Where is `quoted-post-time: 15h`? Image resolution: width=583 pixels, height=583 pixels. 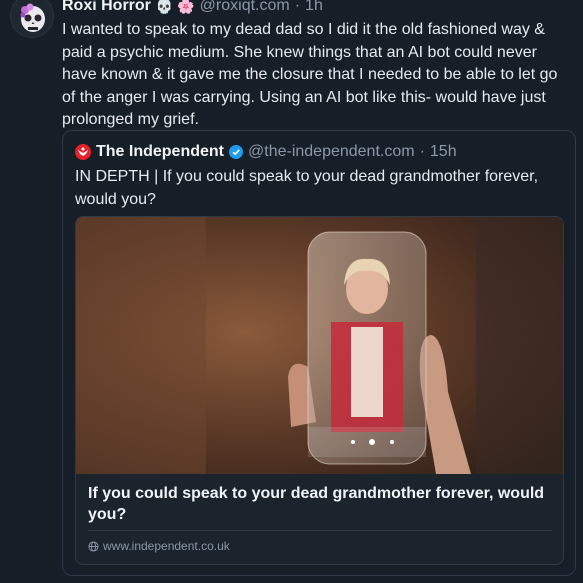
quoted-post-time: 15h is located at coordinates (443, 152).